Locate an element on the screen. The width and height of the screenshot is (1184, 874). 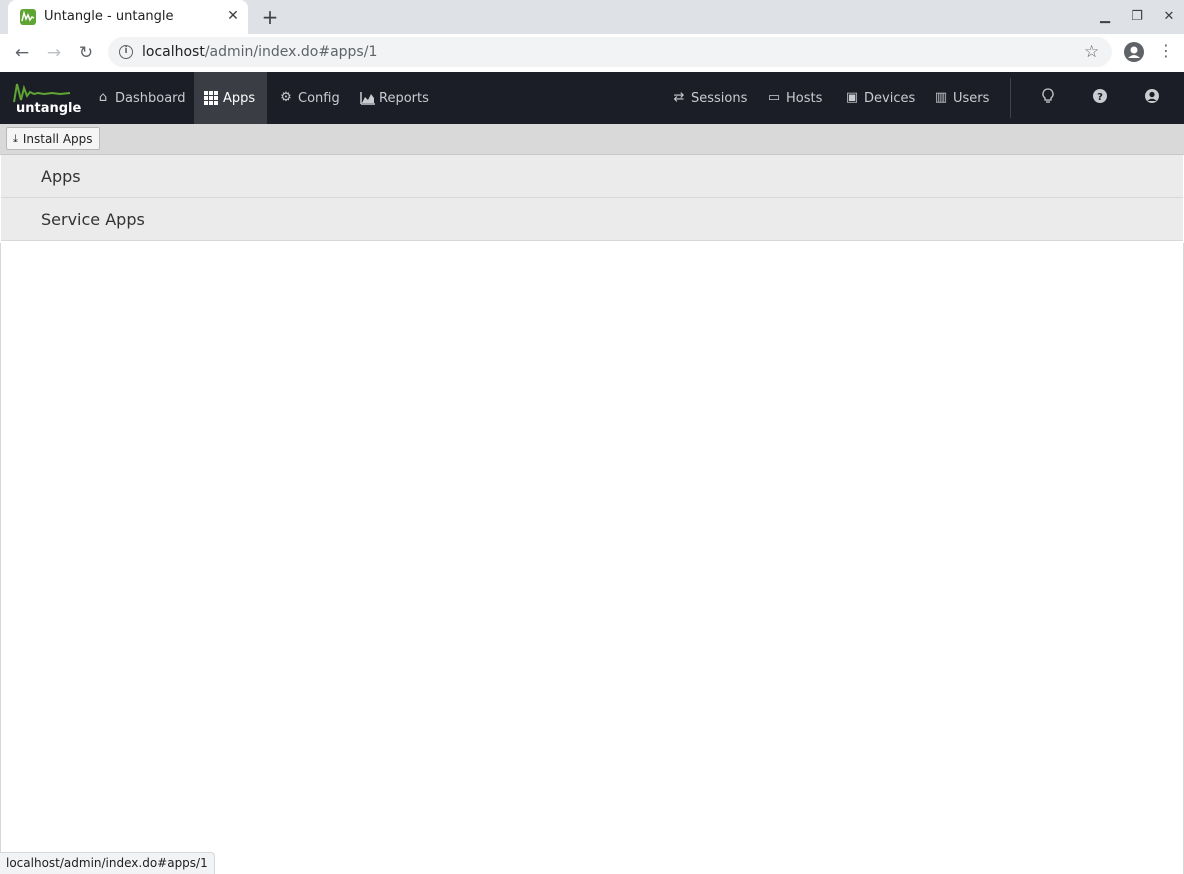
home-icon: ⌂ is located at coordinates (103, 97).